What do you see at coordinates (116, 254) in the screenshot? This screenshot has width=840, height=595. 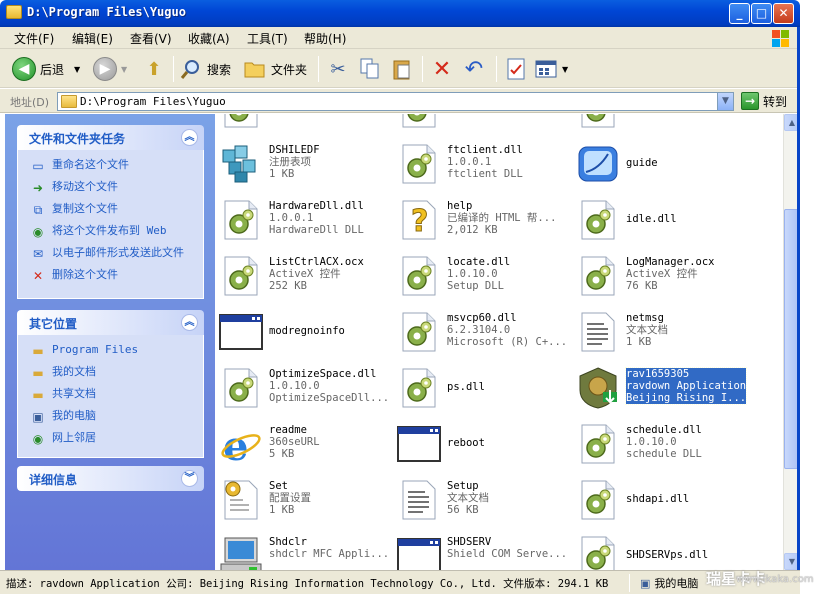 I see `task-email: ✉ 以电子邮件形式发送此文件` at bounding box center [116, 254].